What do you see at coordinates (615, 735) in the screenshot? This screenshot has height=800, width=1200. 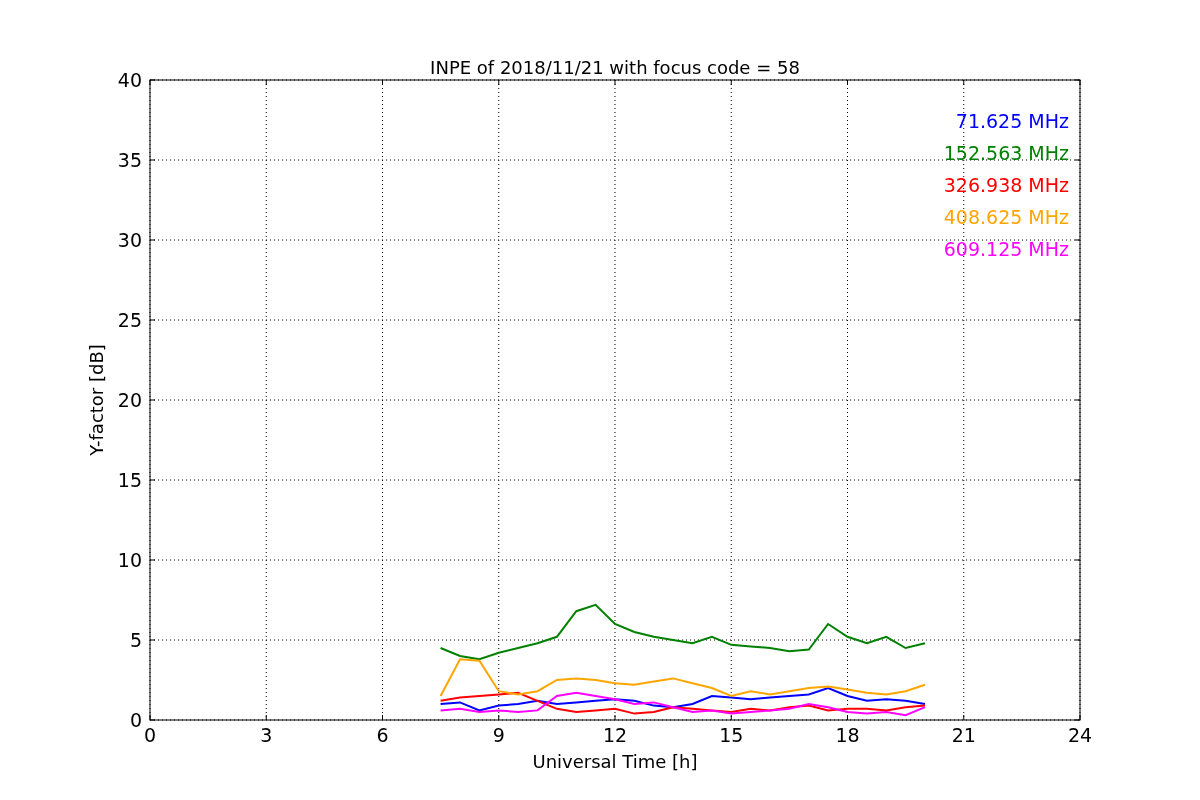 I see `tick-label: 12` at bounding box center [615, 735].